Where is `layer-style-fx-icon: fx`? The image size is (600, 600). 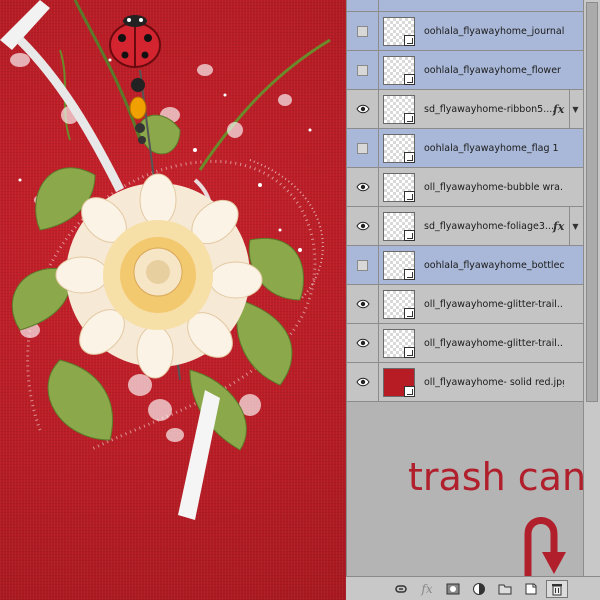
layer-style-fx-icon: fx is located at coordinates (427, 589).